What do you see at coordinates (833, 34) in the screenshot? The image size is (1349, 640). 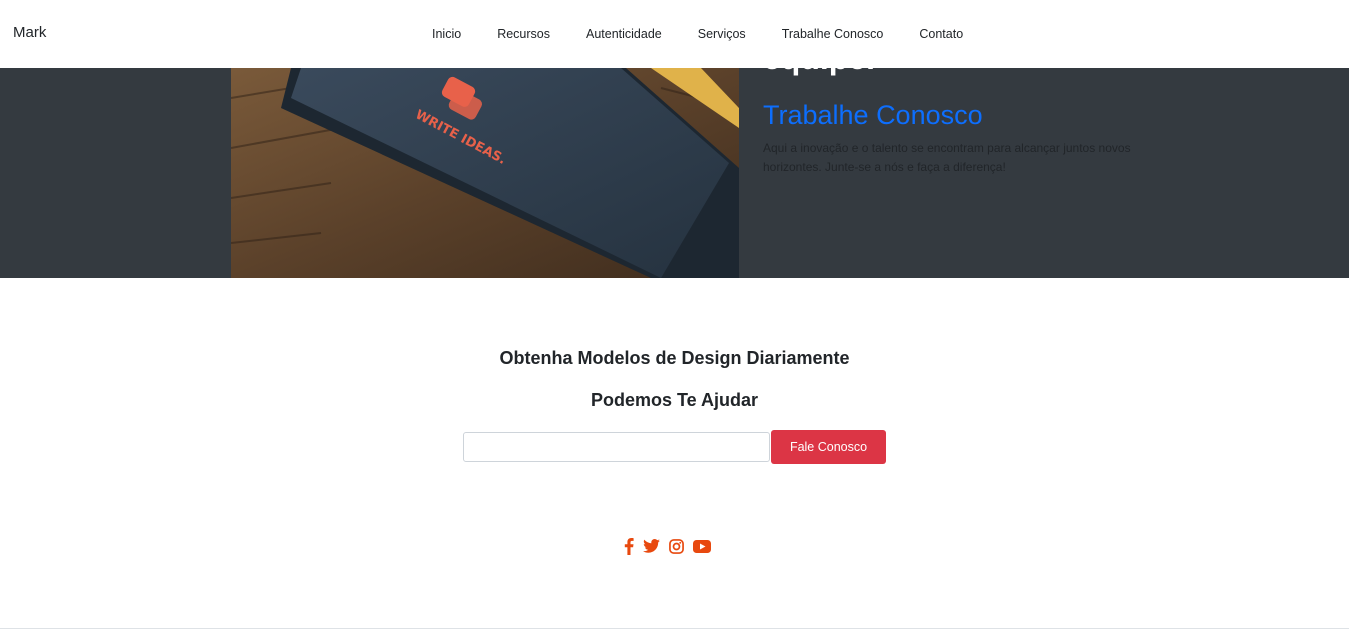 I see `nav-link-trabalhe-conosco: Trabalhe Conosco` at bounding box center [833, 34].